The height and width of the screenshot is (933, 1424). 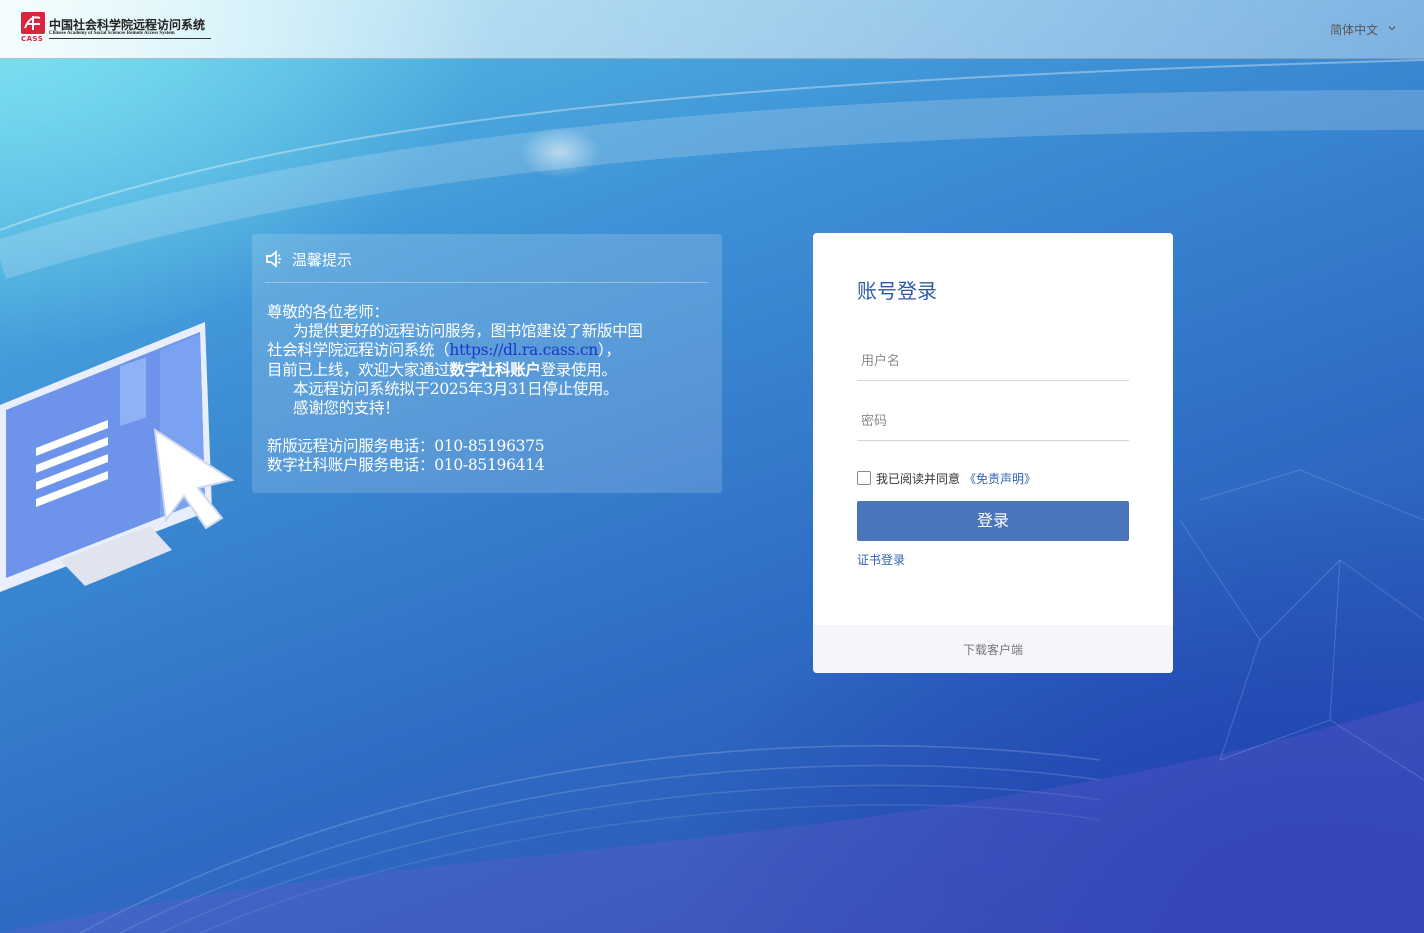 What do you see at coordinates (1354, 30) in the screenshot?
I see `language-label: 简体中文` at bounding box center [1354, 30].